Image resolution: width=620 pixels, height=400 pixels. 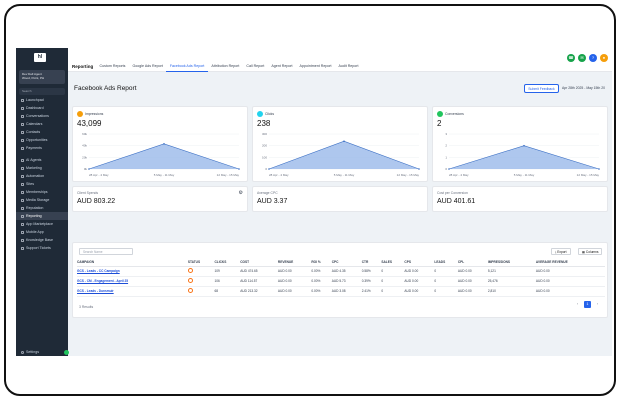 I want to click on metric-label: Impressions, so click(x=90, y=114).